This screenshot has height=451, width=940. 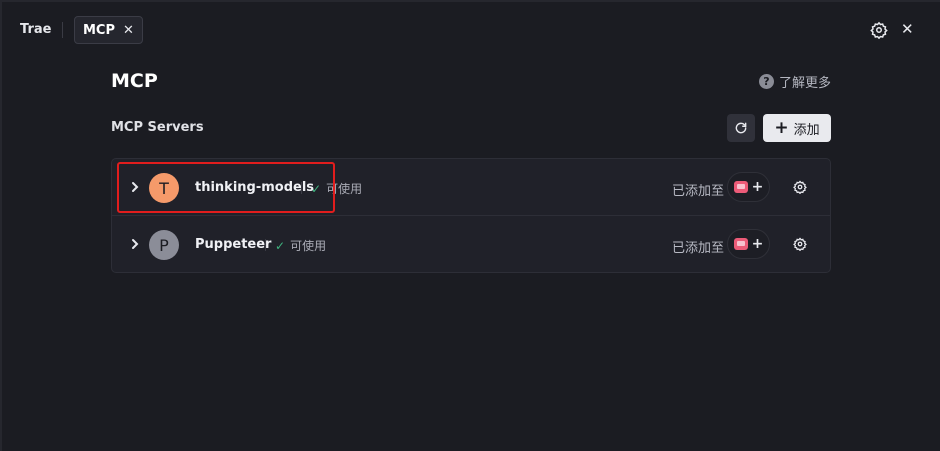 What do you see at coordinates (308, 246) in the screenshot?
I see `status-label: 可使用` at bounding box center [308, 246].